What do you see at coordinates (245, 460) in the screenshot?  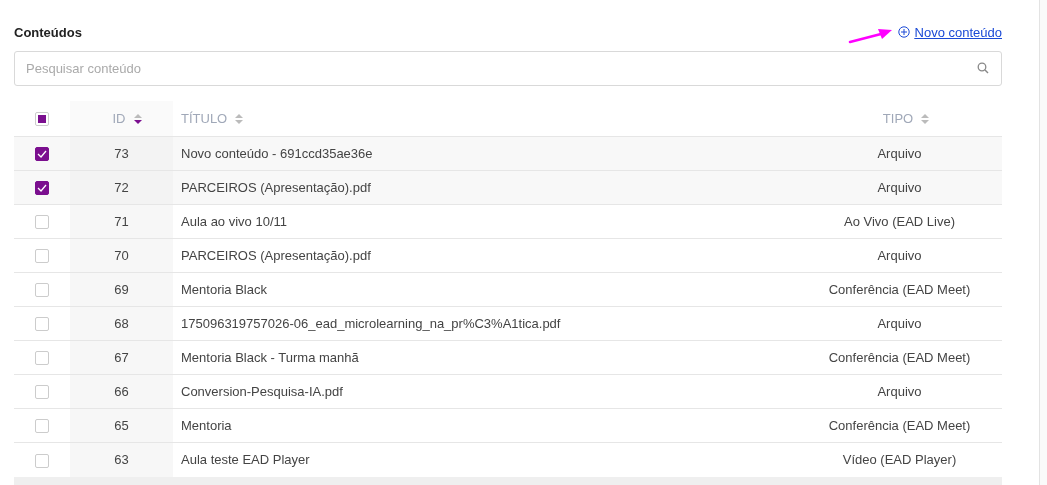 I see `title-cell: Aula teste EAD Player` at bounding box center [245, 460].